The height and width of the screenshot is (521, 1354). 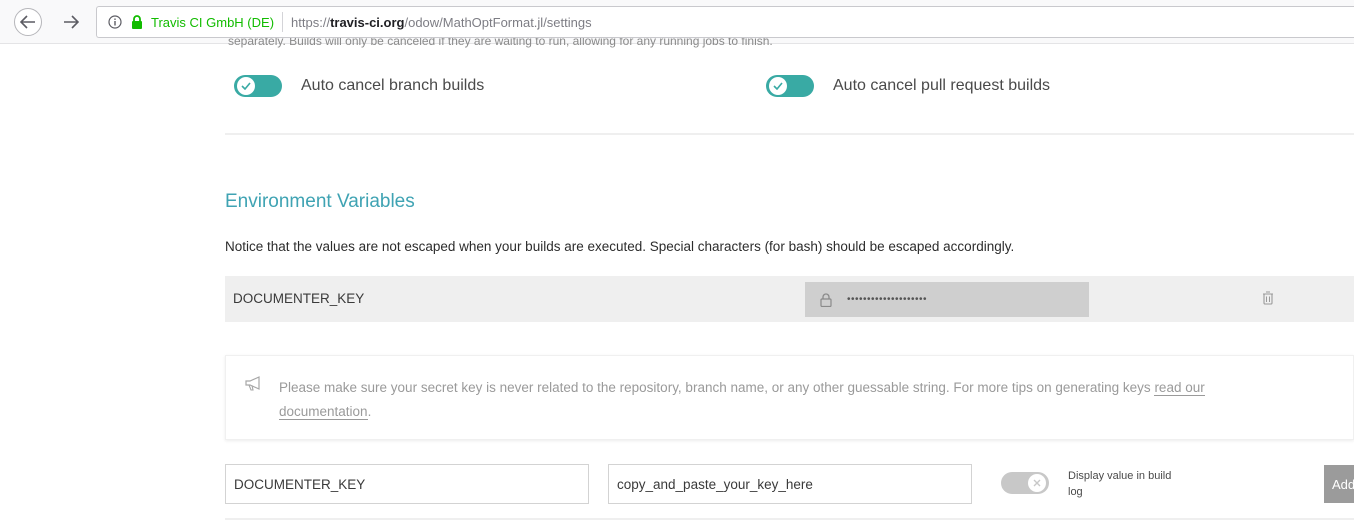 What do you see at coordinates (369, 411) in the screenshot?
I see `tip-end: .` at bounding box center [369, 411].